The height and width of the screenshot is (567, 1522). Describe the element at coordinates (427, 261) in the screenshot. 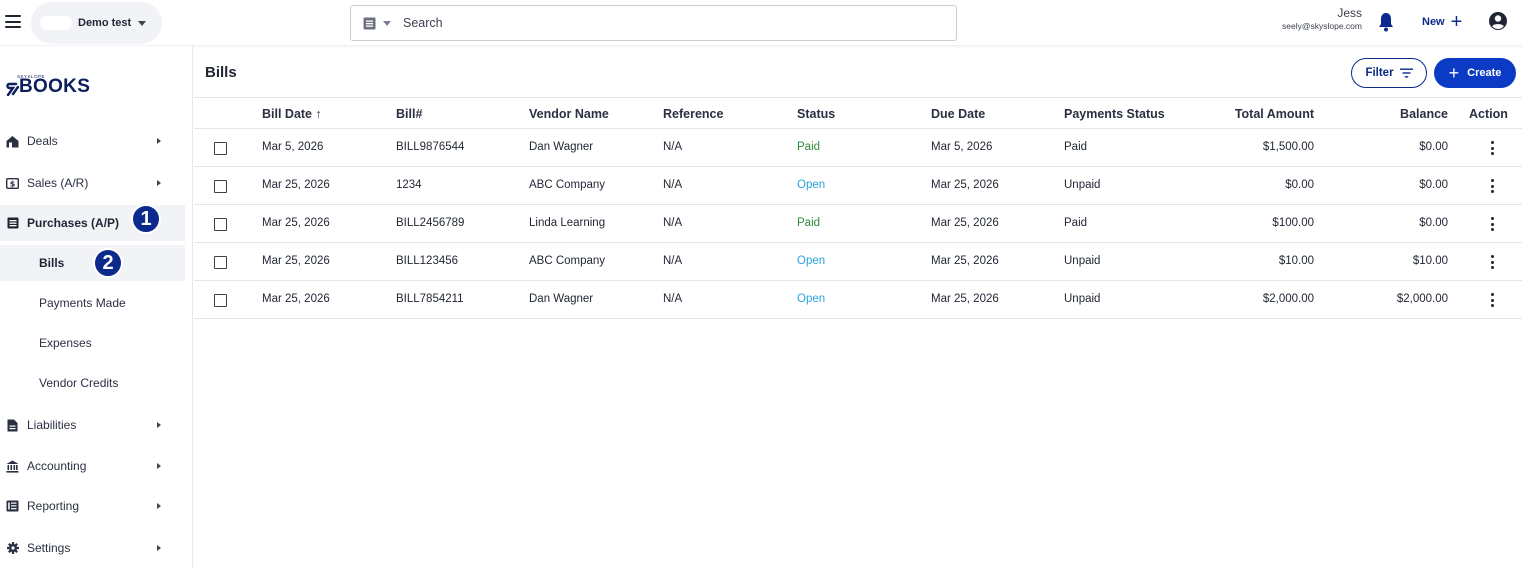

I see `cell-bill-number: BILL123456` at that location.